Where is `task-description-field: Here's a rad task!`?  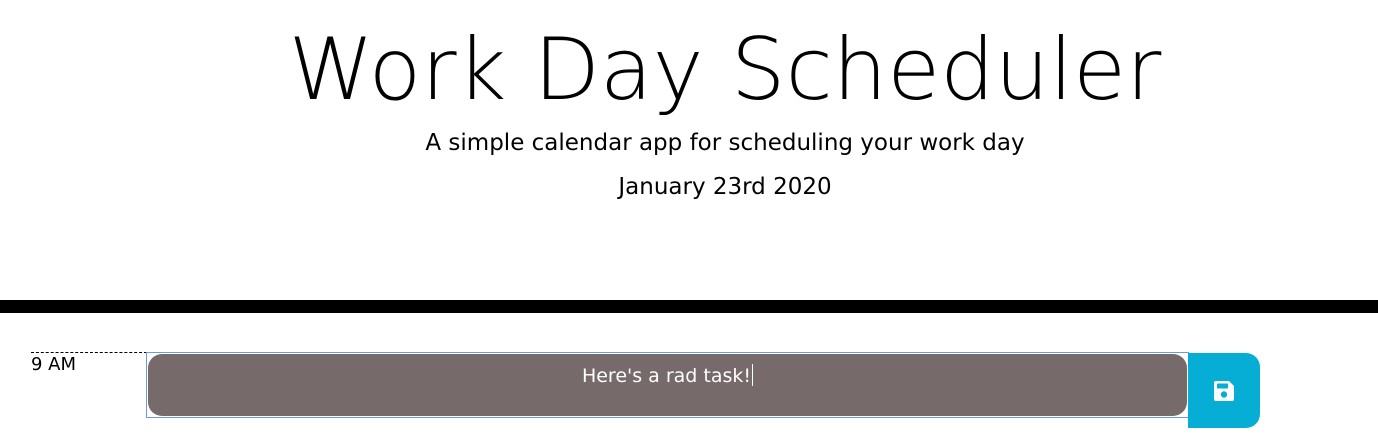 task-description-field: Here's a rad task! is located at coordinates (667, 385).